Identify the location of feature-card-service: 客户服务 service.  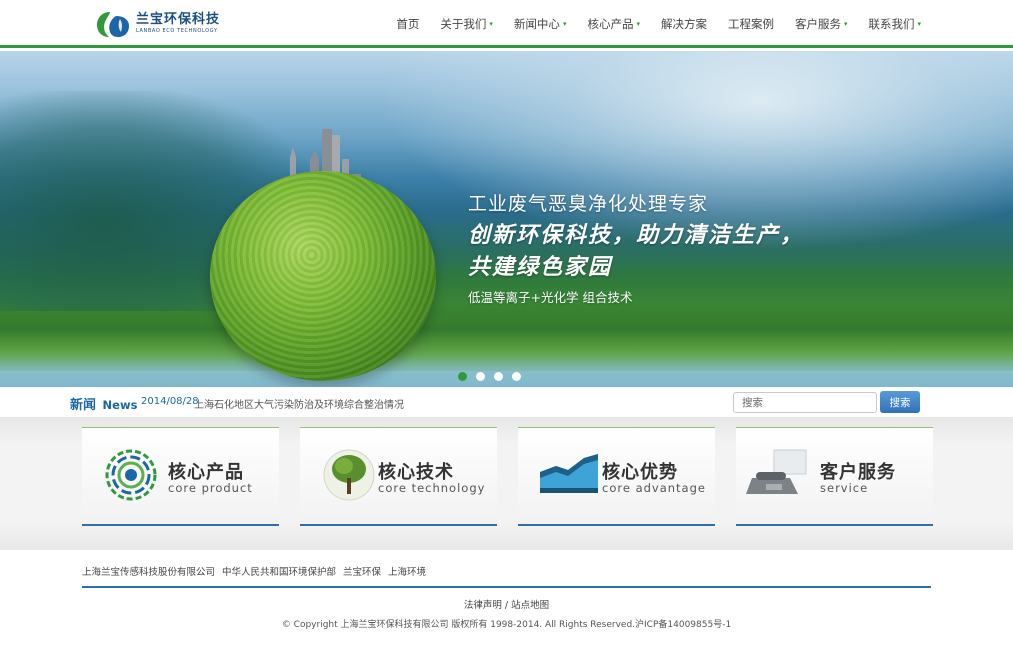
(834, 476).